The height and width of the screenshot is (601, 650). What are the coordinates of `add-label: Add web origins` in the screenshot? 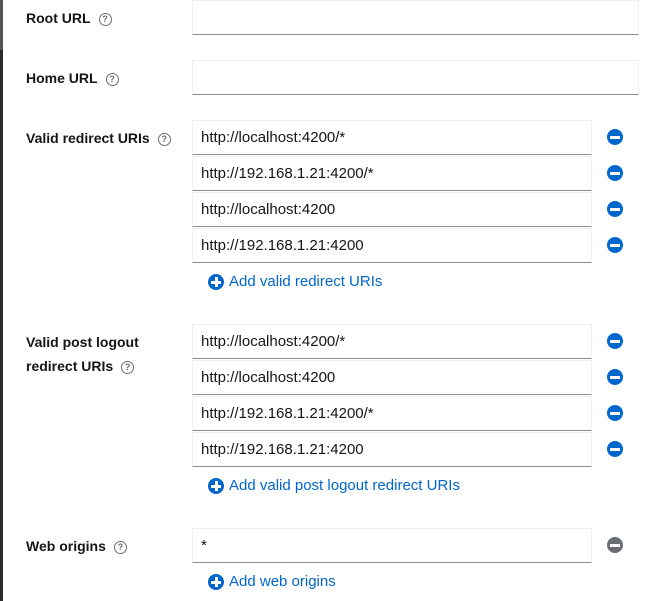 It's located at (282, 581).